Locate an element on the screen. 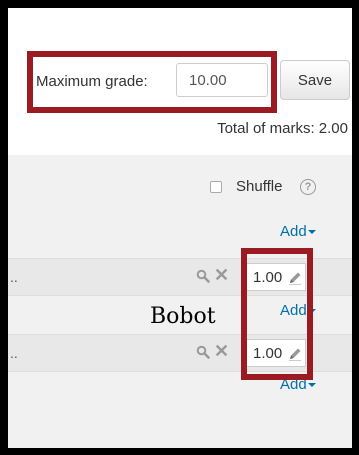 This screenshot has width=359, height=455. total-marks-text: Total of marks: 2.00 is located at coordinates (282, 128).